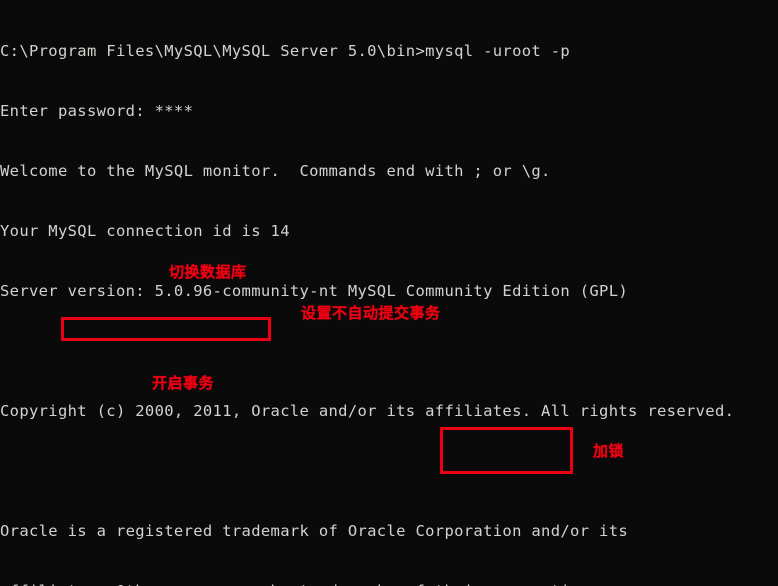  I want to click on annotation-add-lock: 加锁, so click(609, 451).